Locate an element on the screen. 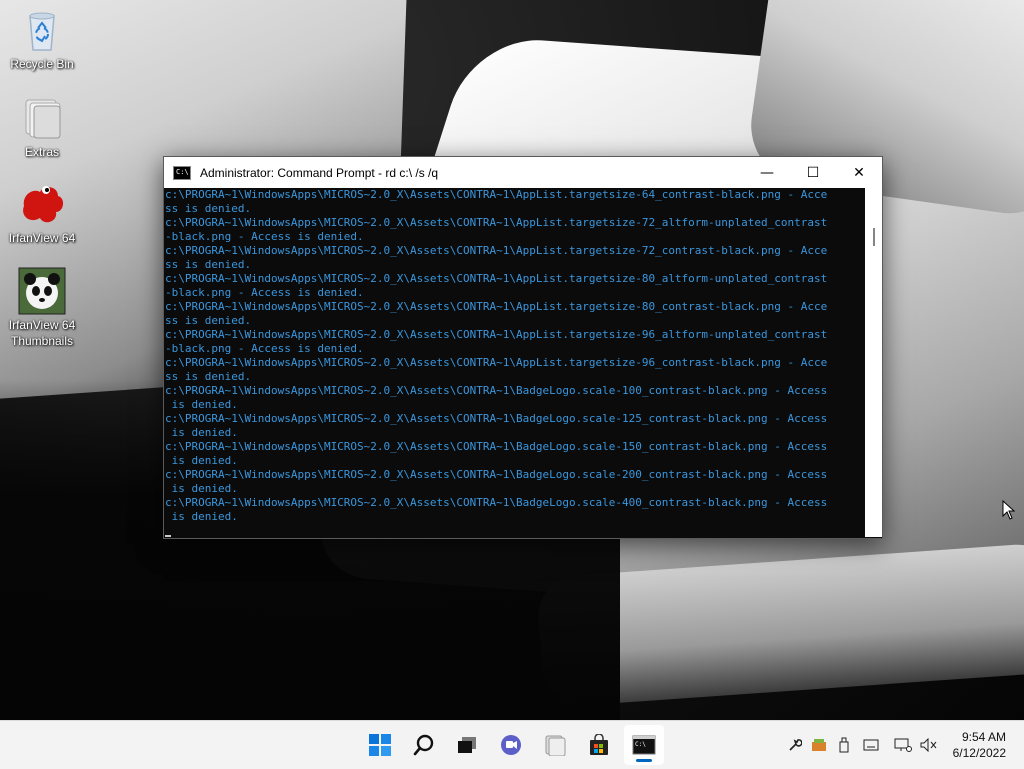 This screenshot has width=1024, height=769. desktop-icon-label: Extras is located at coordinates (41, 152).